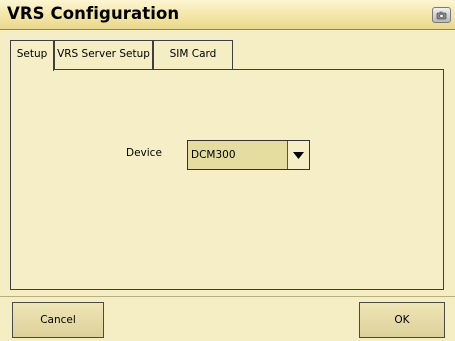 Image resolution: width=455 pixels, height=341 pixels. I want to click on chevron-down-icon, so click(298, 155).